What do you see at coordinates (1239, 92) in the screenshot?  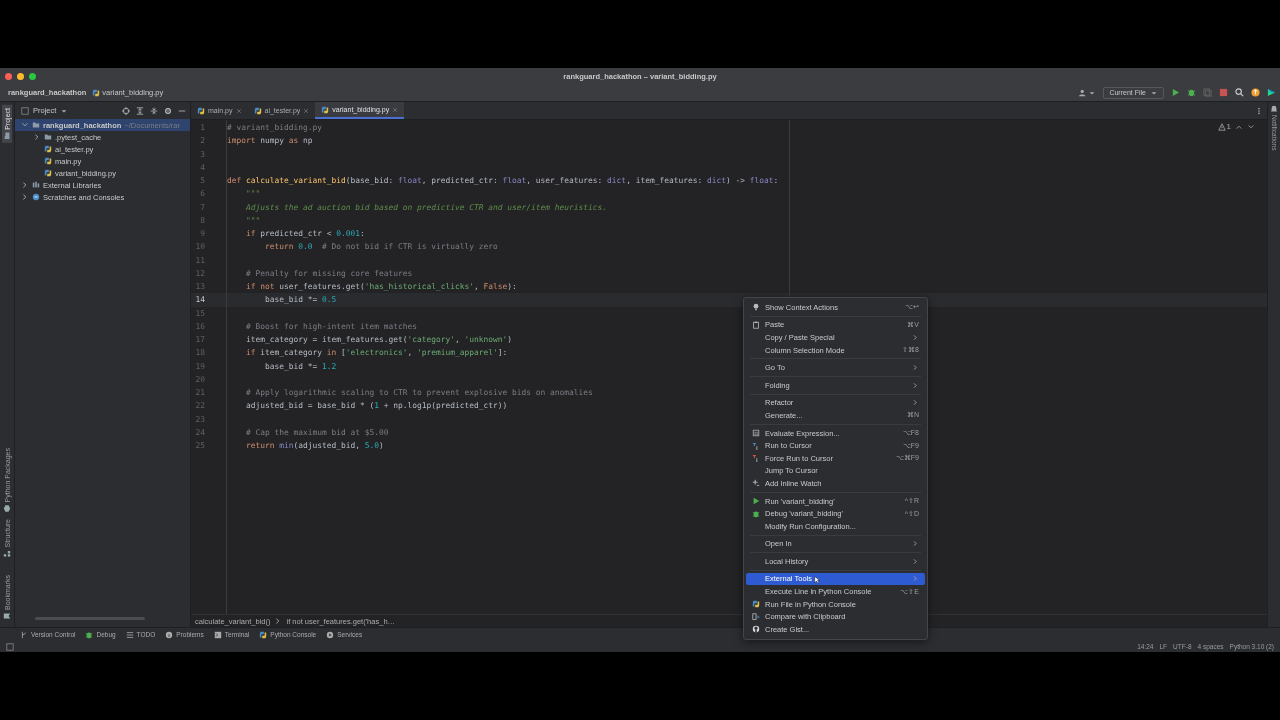 I see `search-icon` at bounding box center [1239, 92].